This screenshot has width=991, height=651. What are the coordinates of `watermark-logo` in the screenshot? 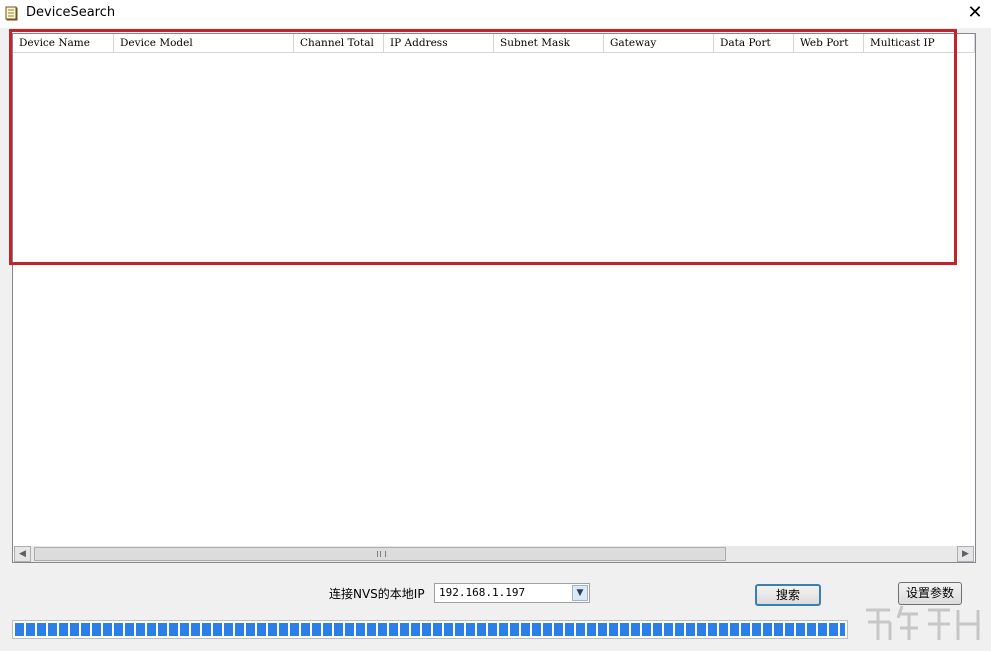 It's located at (923, 622).